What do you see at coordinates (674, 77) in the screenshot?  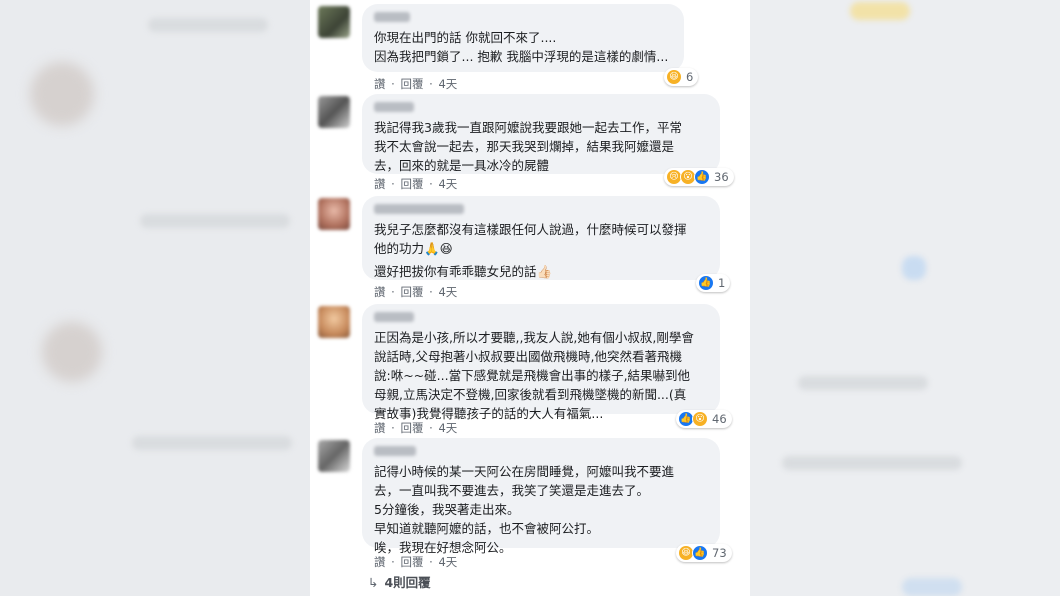 I see `haha-icon: 😆` at bounding box center [674, 77].